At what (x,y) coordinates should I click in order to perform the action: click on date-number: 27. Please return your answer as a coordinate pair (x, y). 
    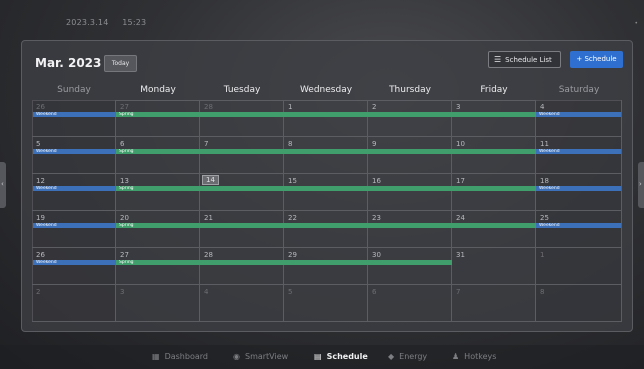
    Looking at the image, I should click on (124, 255).